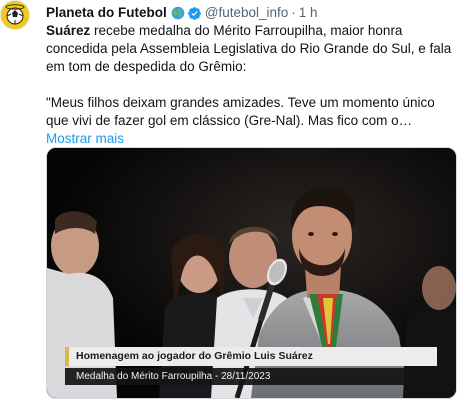  I want to click on author-avatar, so click(15, 15).